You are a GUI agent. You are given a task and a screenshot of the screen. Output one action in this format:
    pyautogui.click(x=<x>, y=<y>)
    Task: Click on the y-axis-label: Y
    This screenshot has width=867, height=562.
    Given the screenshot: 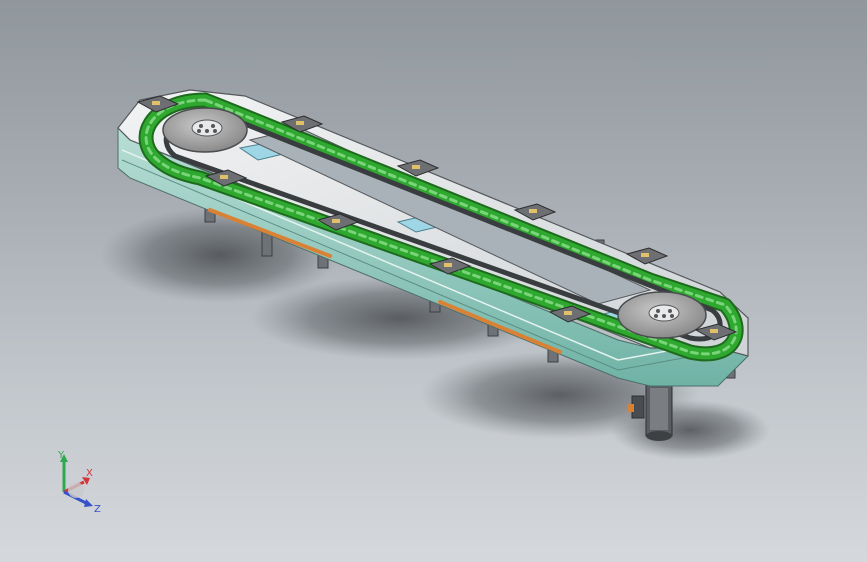 What is the action you would take?
    pyautogui.click(x=61, y=455)
    